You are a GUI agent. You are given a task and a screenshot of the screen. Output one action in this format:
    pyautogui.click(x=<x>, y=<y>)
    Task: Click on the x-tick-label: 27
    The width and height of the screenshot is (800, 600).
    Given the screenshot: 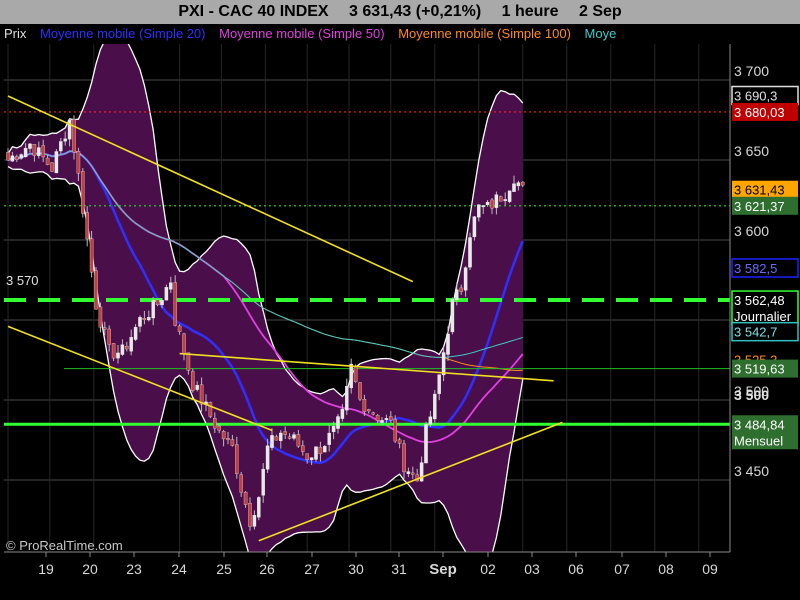 What is the action you would take?
    pyautogui.click(x=312, y=569)
    